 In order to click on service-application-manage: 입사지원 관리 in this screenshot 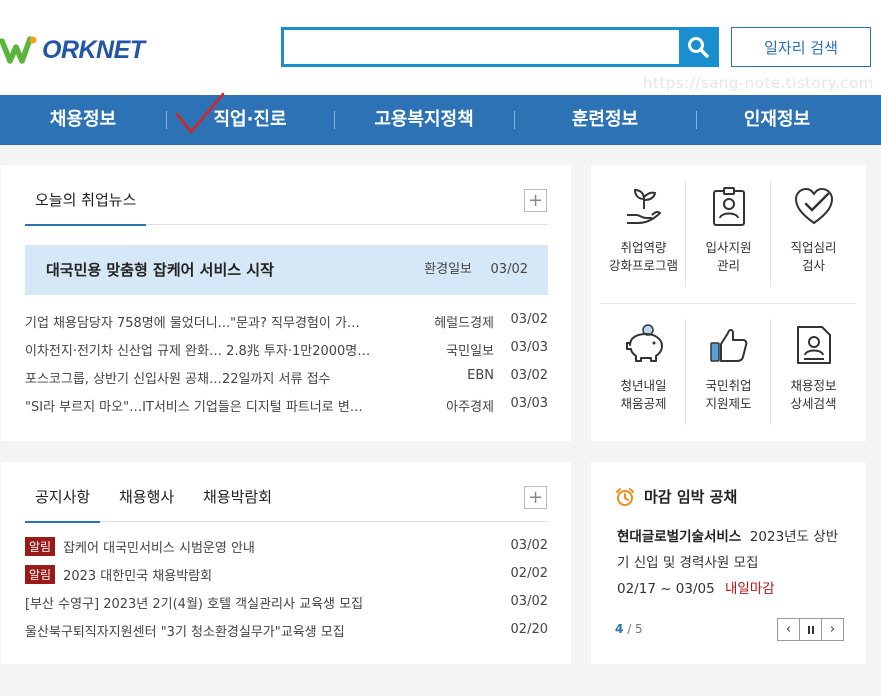, I will do `click(728, 230)`.